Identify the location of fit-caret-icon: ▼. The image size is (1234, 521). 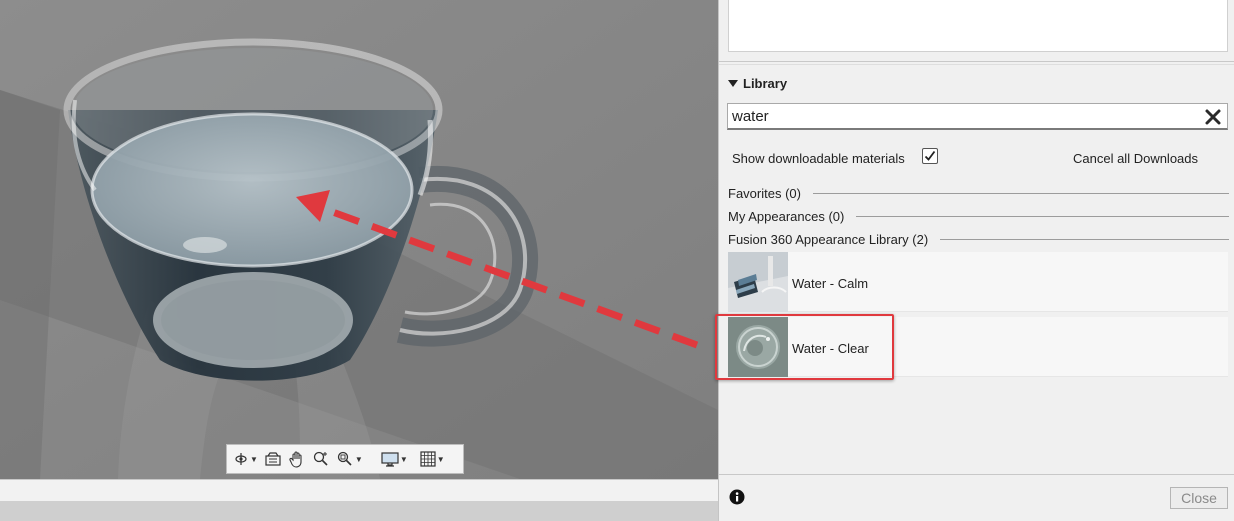
(359, 459).